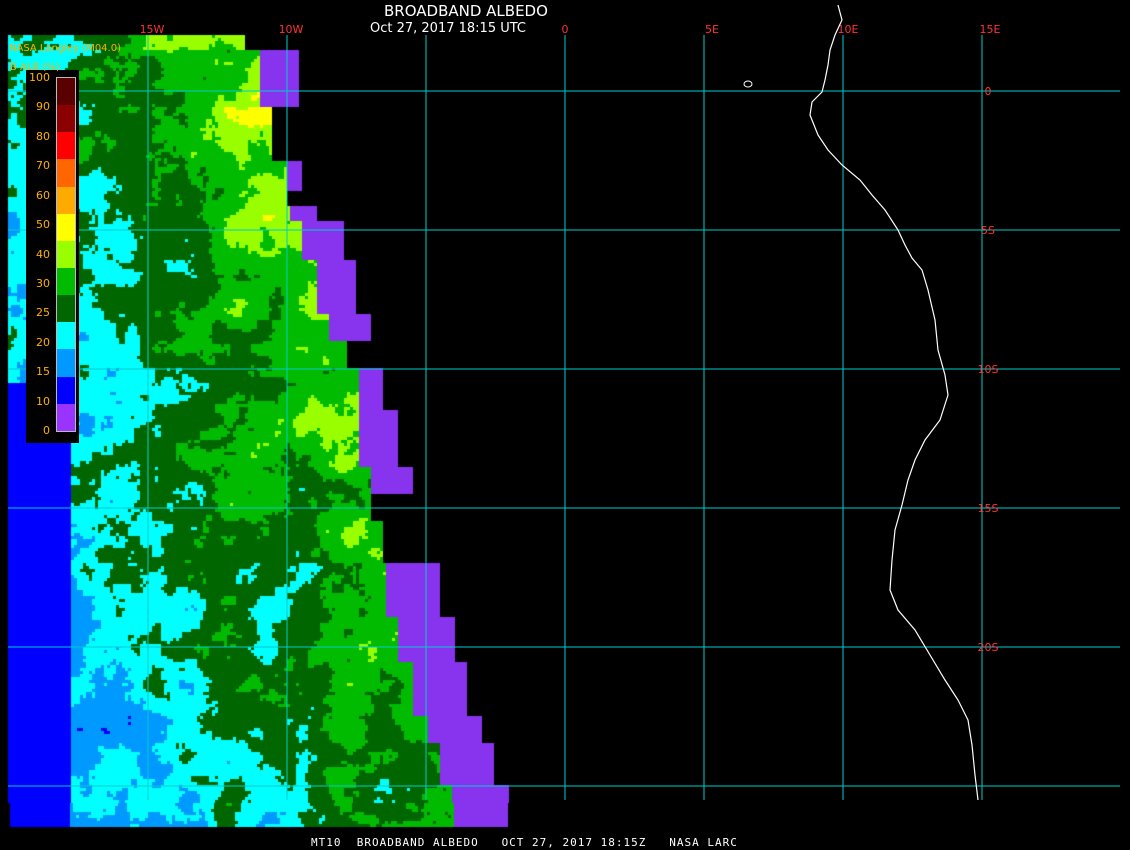 This screenshot has height=850, width=1130. What do you see at coordinates (43, 283) in the screenshot?
I see `legend-tick-label: 30` at bounding box center [43, 283].